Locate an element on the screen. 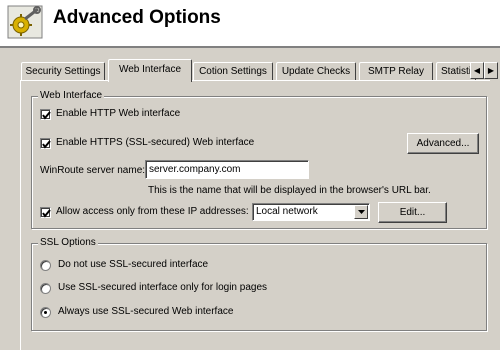 The image size is (500, 350). ssl-option-always-label: Always use SSL-secured Web interface is located at coordinates (146, 311).